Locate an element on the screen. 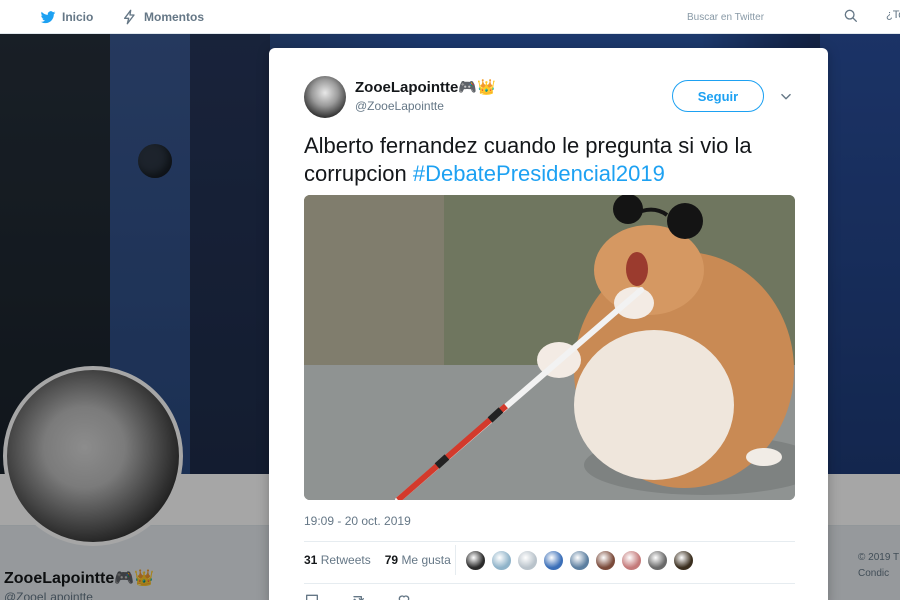 The image size is (900, 600). likers-avatars is located at coordinates (579, 560).